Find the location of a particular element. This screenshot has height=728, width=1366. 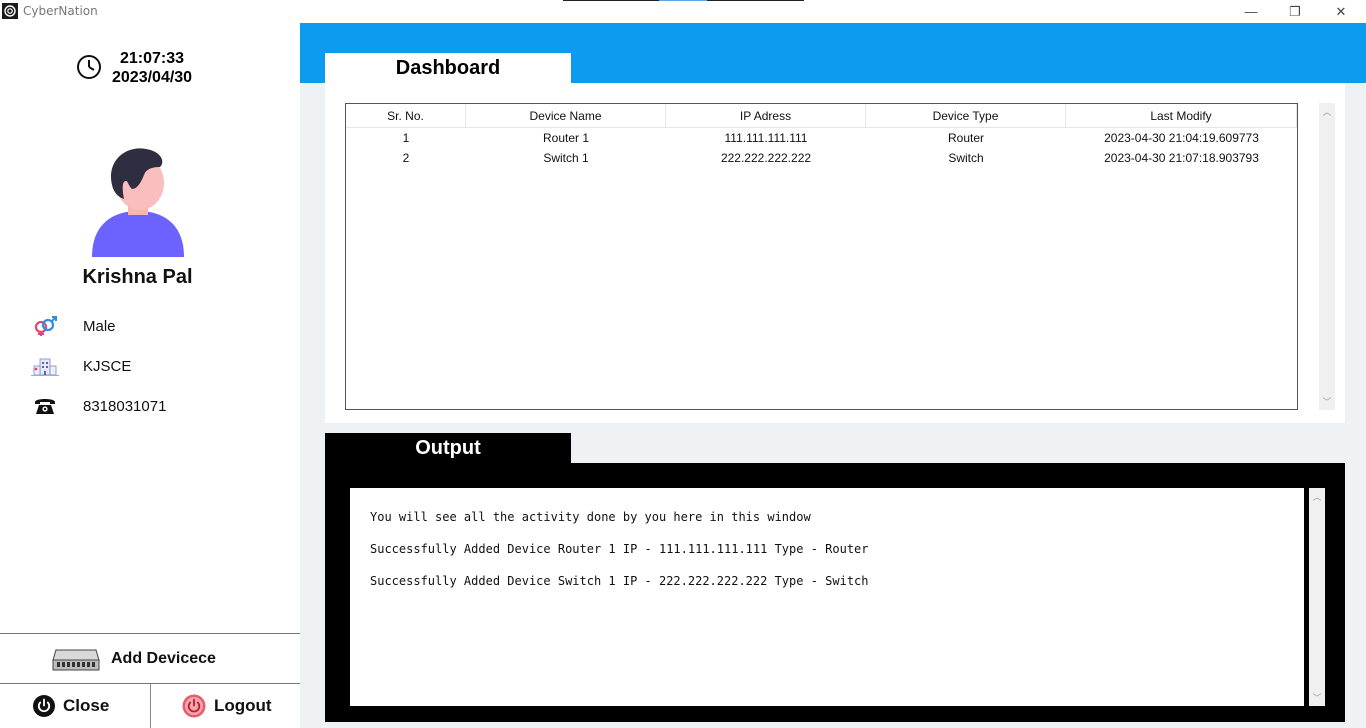

gender-row: Male is located at coordinates (160, 326).